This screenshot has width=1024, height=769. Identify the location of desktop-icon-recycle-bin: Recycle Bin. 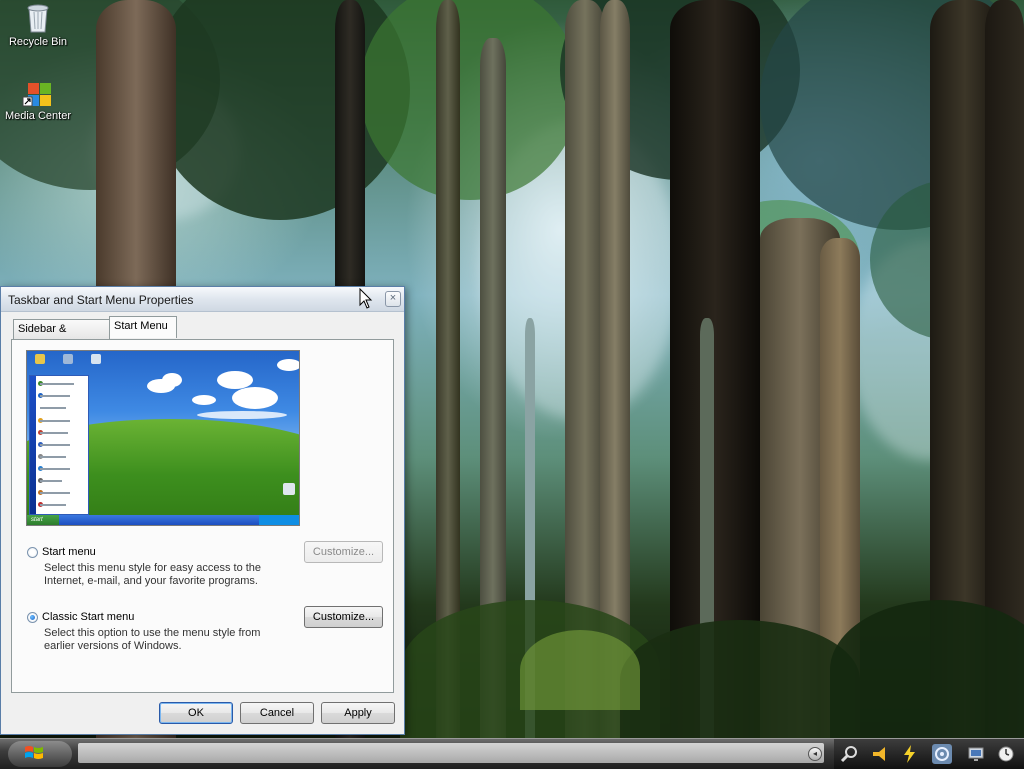
(38, 25).